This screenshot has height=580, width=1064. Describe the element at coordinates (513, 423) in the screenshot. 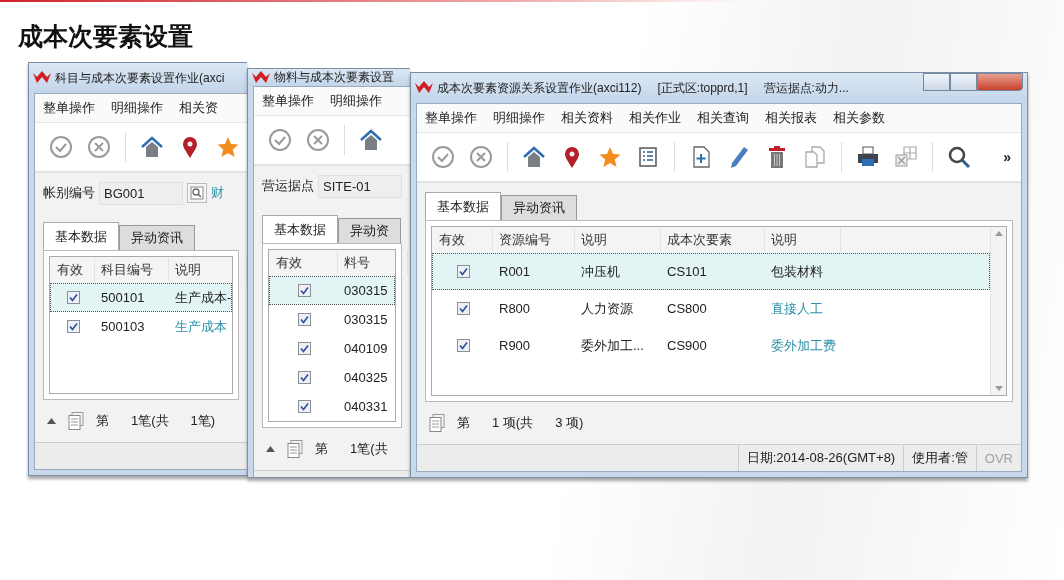

I see `pager-text: 1 项(共` at that location.